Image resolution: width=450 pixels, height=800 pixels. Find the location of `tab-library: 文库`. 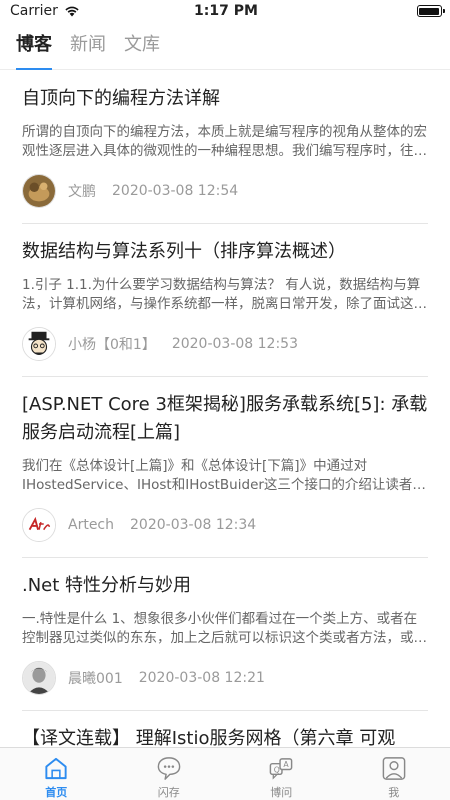

tab-library: 文库 is located at coordinates (142, 46).